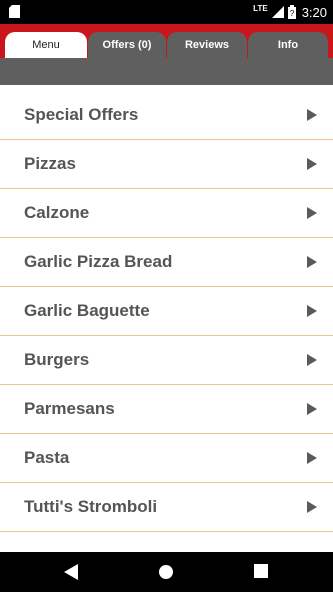 The width and height of the screenshot is (333, 592). I want to click on status-bar: LTE ? 3:20, so click(166, 12).